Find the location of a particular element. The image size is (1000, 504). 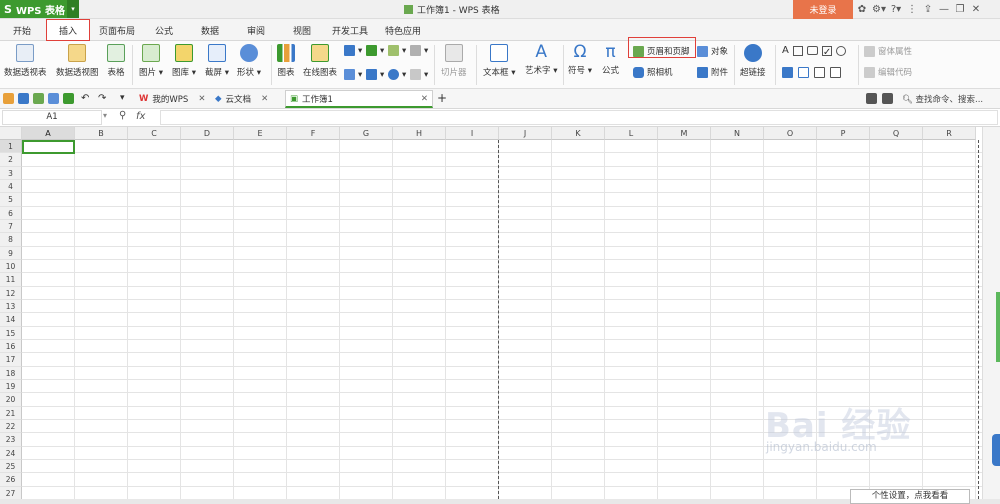

personalize-tooltip: 个性设置，点我看看 is located at coordinates (910, 496).